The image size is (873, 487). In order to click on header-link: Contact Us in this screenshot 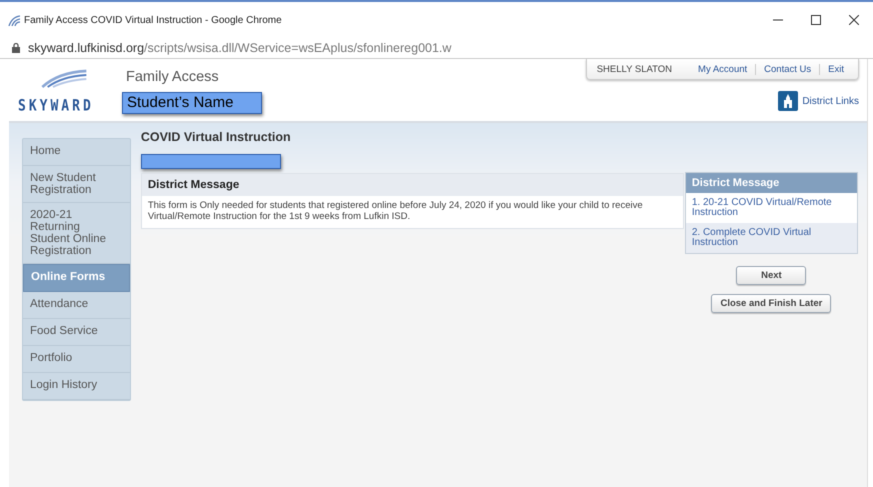, I will do `click(787, 69)`.